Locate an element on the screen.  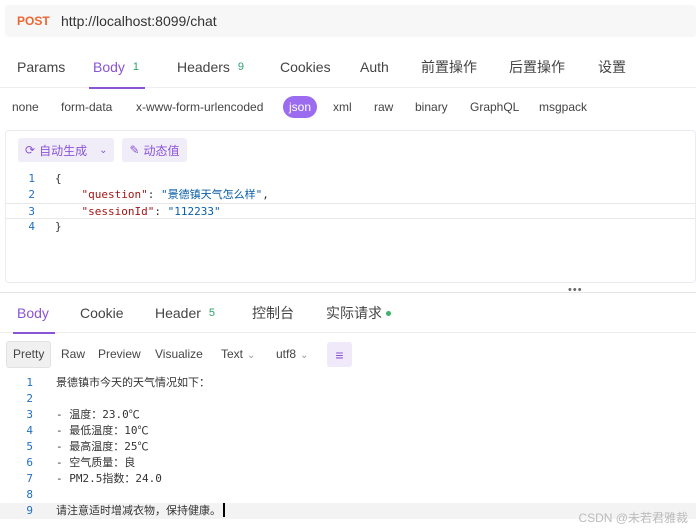
body-type-binary: binary is located at coordinates (431, 107).